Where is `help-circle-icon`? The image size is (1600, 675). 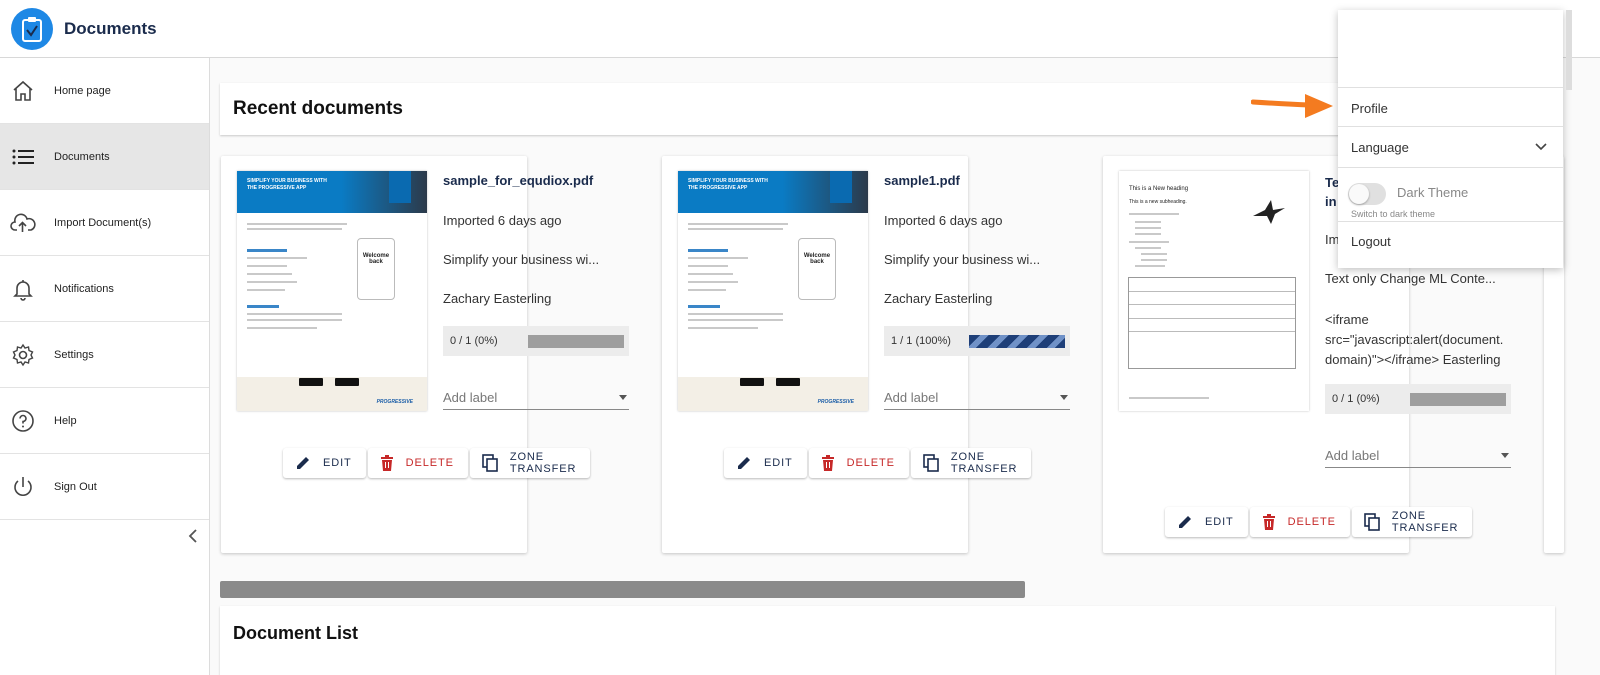
help-circle-icon is located at coordinates (23, 421).